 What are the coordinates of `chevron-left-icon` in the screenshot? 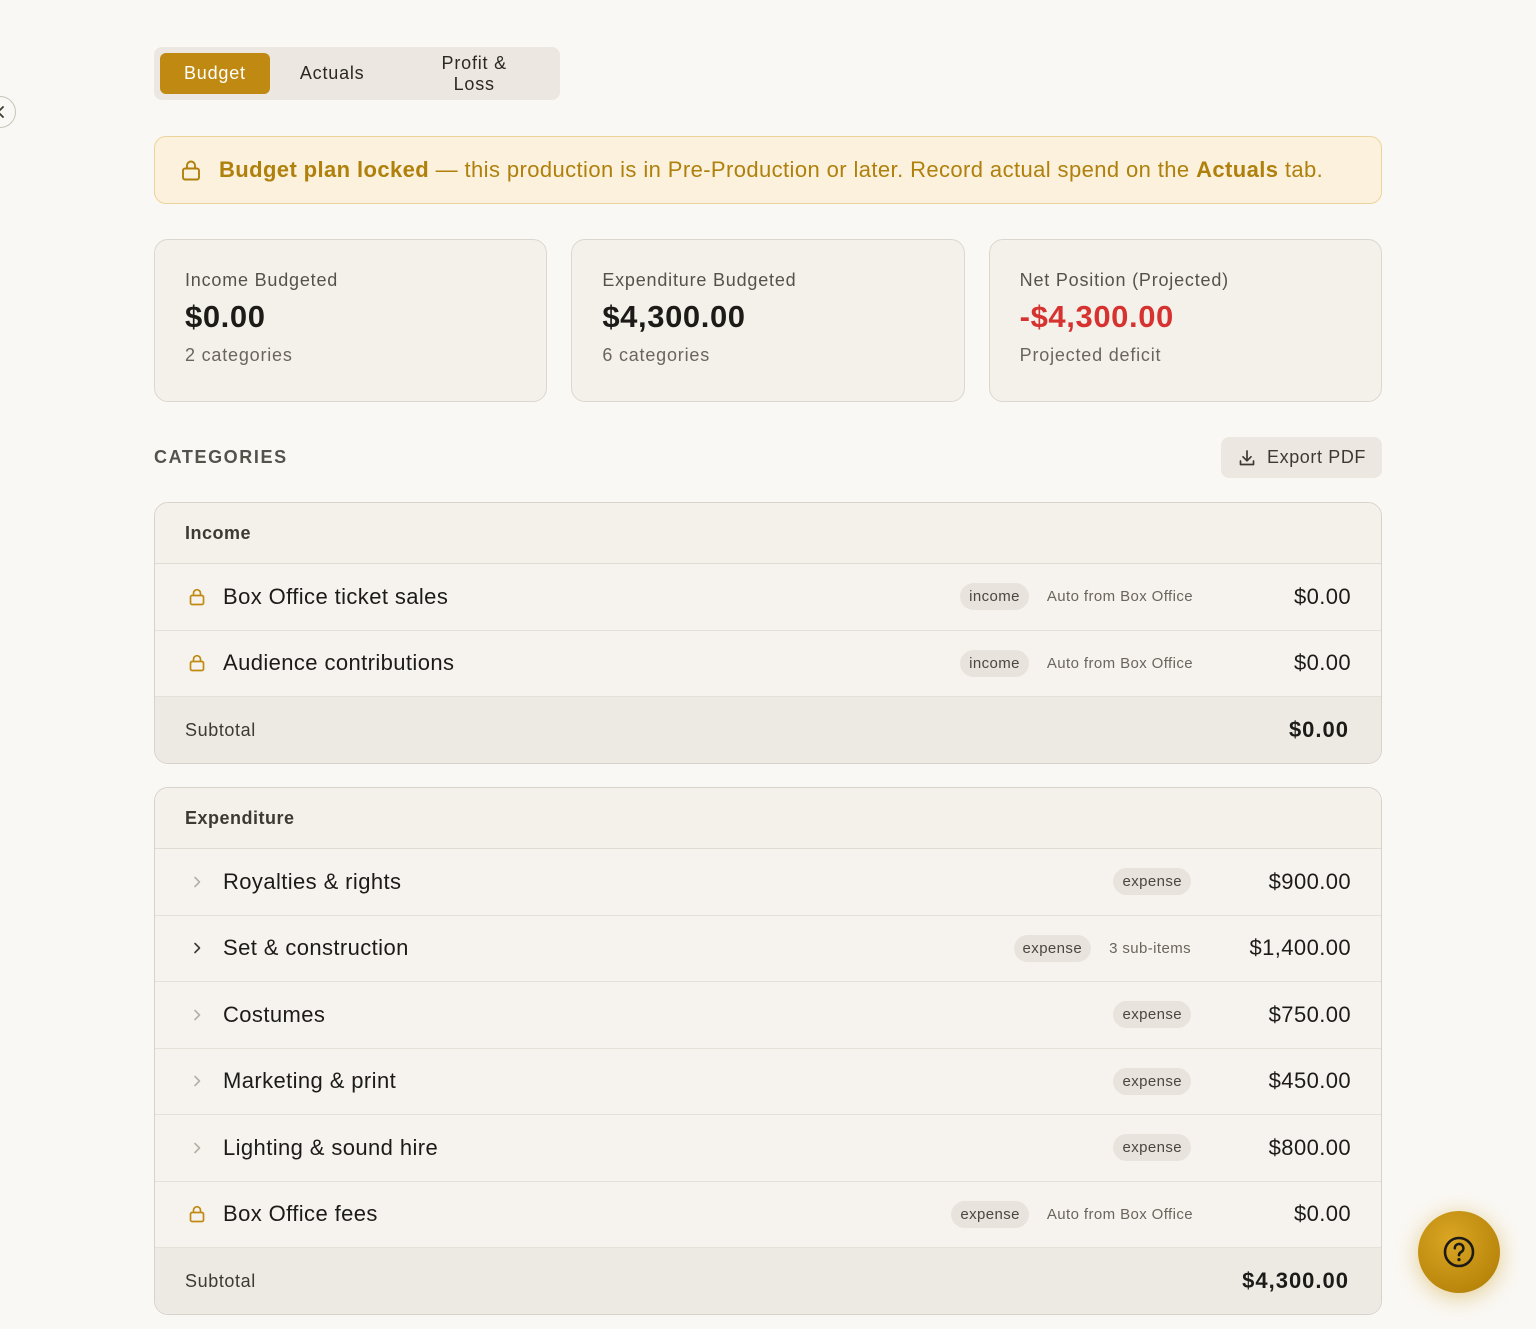 It's located at (2, 112).